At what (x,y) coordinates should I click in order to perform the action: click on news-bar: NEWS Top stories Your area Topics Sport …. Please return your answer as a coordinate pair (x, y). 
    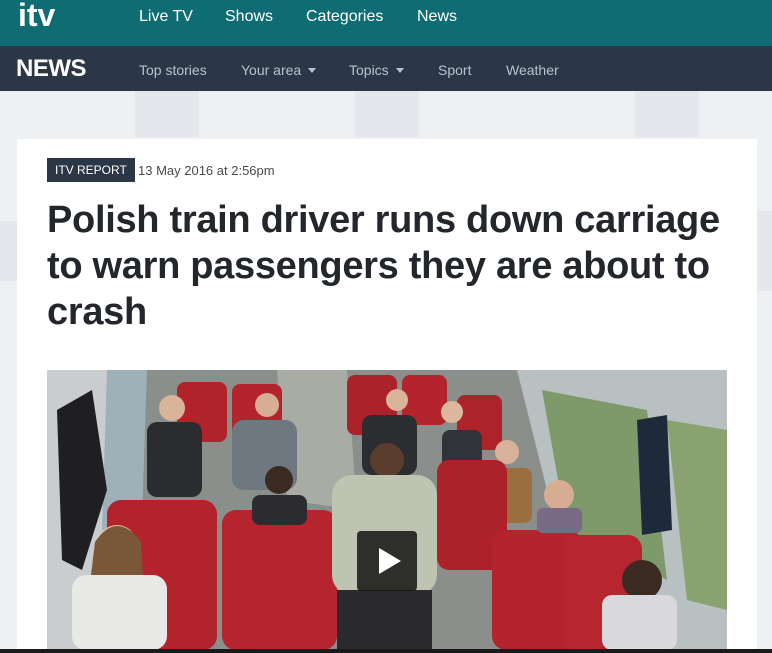
    Looking at the image, I should click on (386, 68).